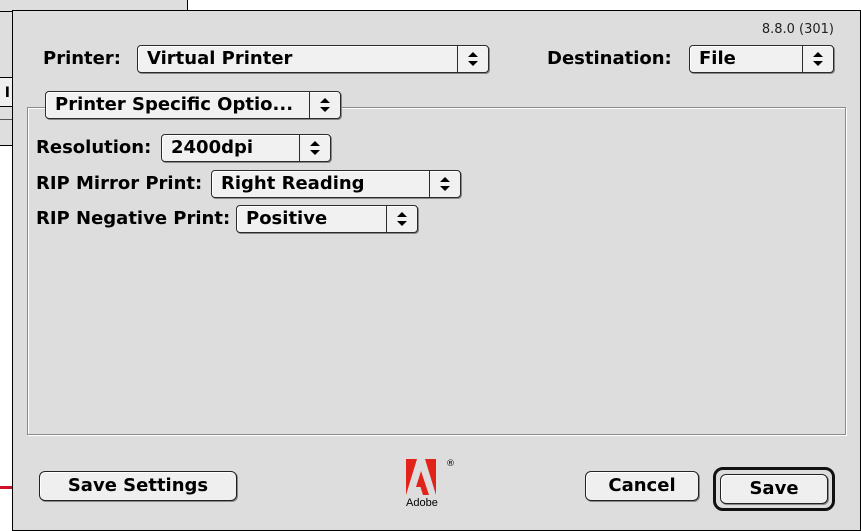  What do you see at coordinates (609, 58) in the screenshot?
I see `destination-label: Destination:` at bounding box center [609, 58].